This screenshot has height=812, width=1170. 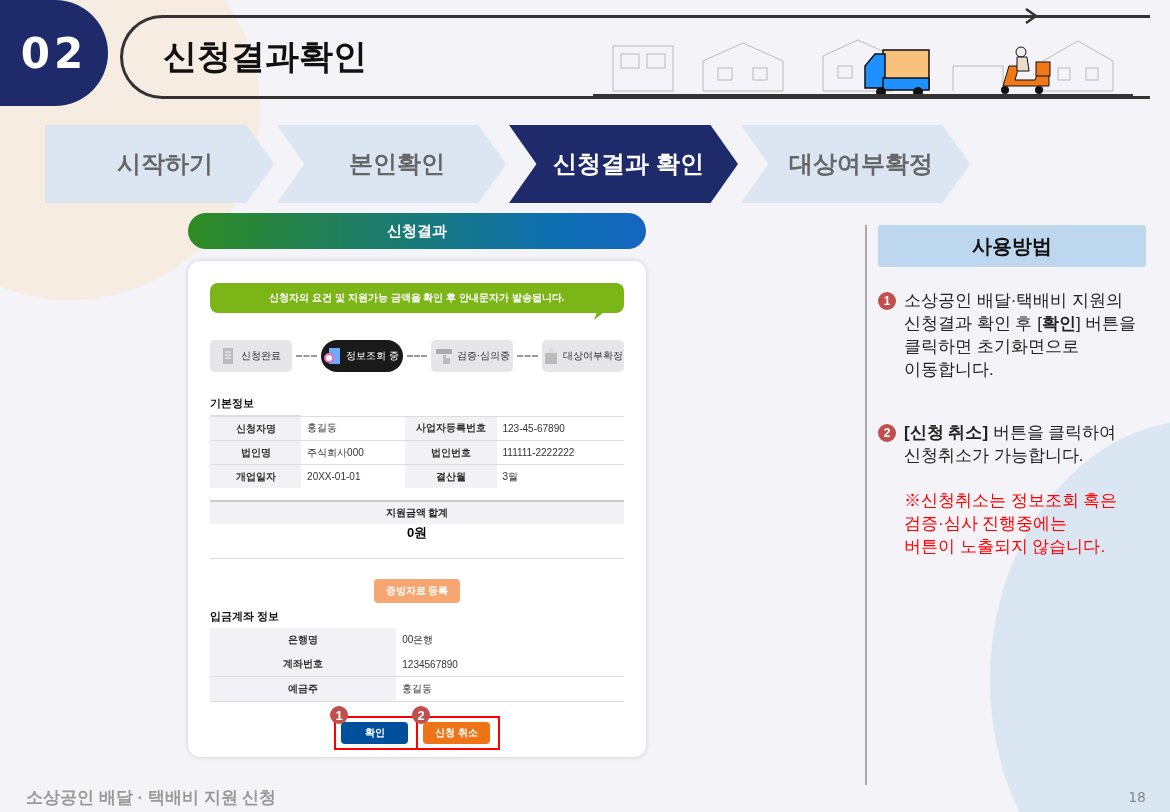 What do you see at coordinates (151, 797) in the screenshot?
I see `footer-title: 소상공인 배달 · 택배비 지원 신청` at bounding box center [151, 797].